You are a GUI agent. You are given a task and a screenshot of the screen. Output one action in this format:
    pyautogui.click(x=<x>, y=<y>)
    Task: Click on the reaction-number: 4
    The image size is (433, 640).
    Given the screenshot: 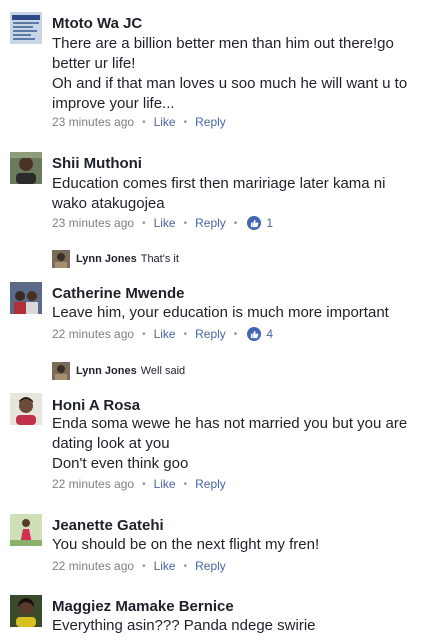 What is the action you would take?
    pyautogui.click(x=269, y=334)
    